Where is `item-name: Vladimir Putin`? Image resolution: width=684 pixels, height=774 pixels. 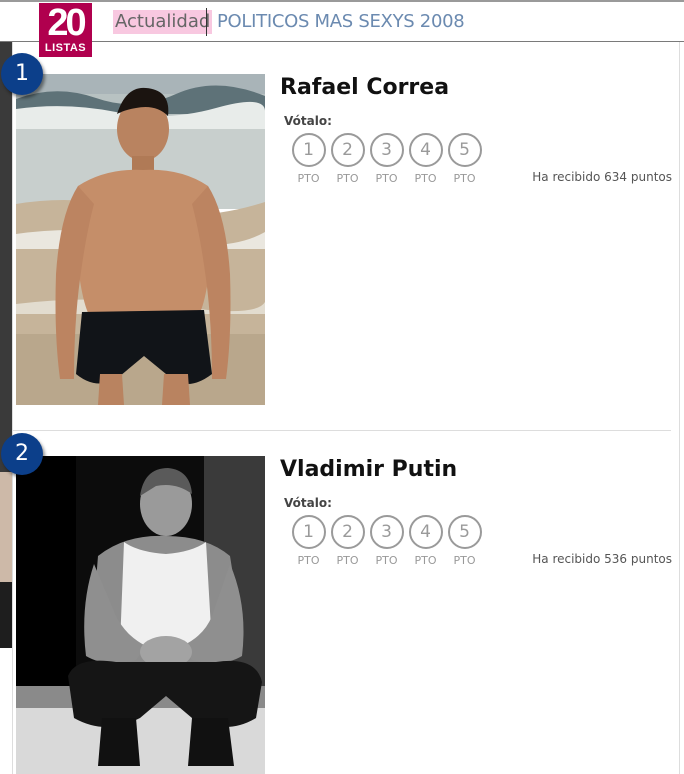 item-name: Vladimir Putin is located at coordinates (368, 469).